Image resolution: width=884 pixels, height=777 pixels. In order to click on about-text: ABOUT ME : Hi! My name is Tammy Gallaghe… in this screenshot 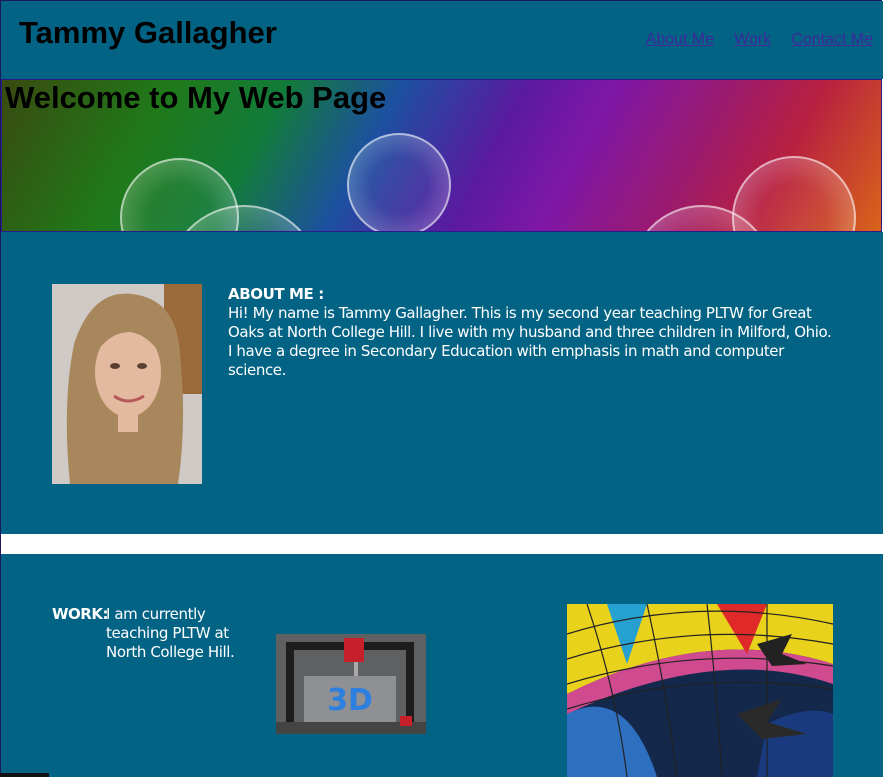, I will do `click(533, 332)`.